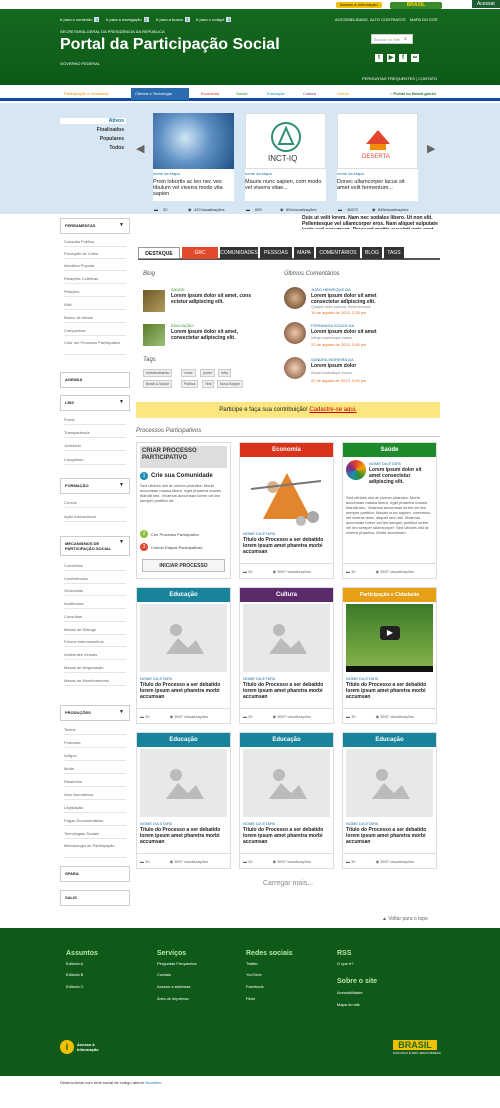 The width and height of the screenshot is (500, 1108). Describe the element at coordinates (95, 380) in the screenshot. I see `sidebar-agenda-header: AGENDA` at that location.